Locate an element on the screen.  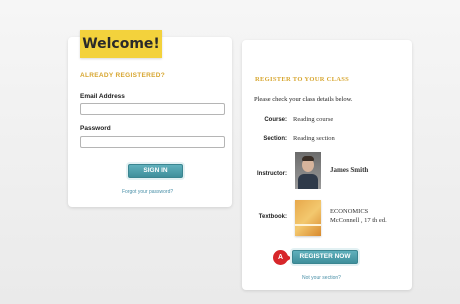
textbook-edition: McConnell , 17 th ed. is located at coordinates (358, 220).